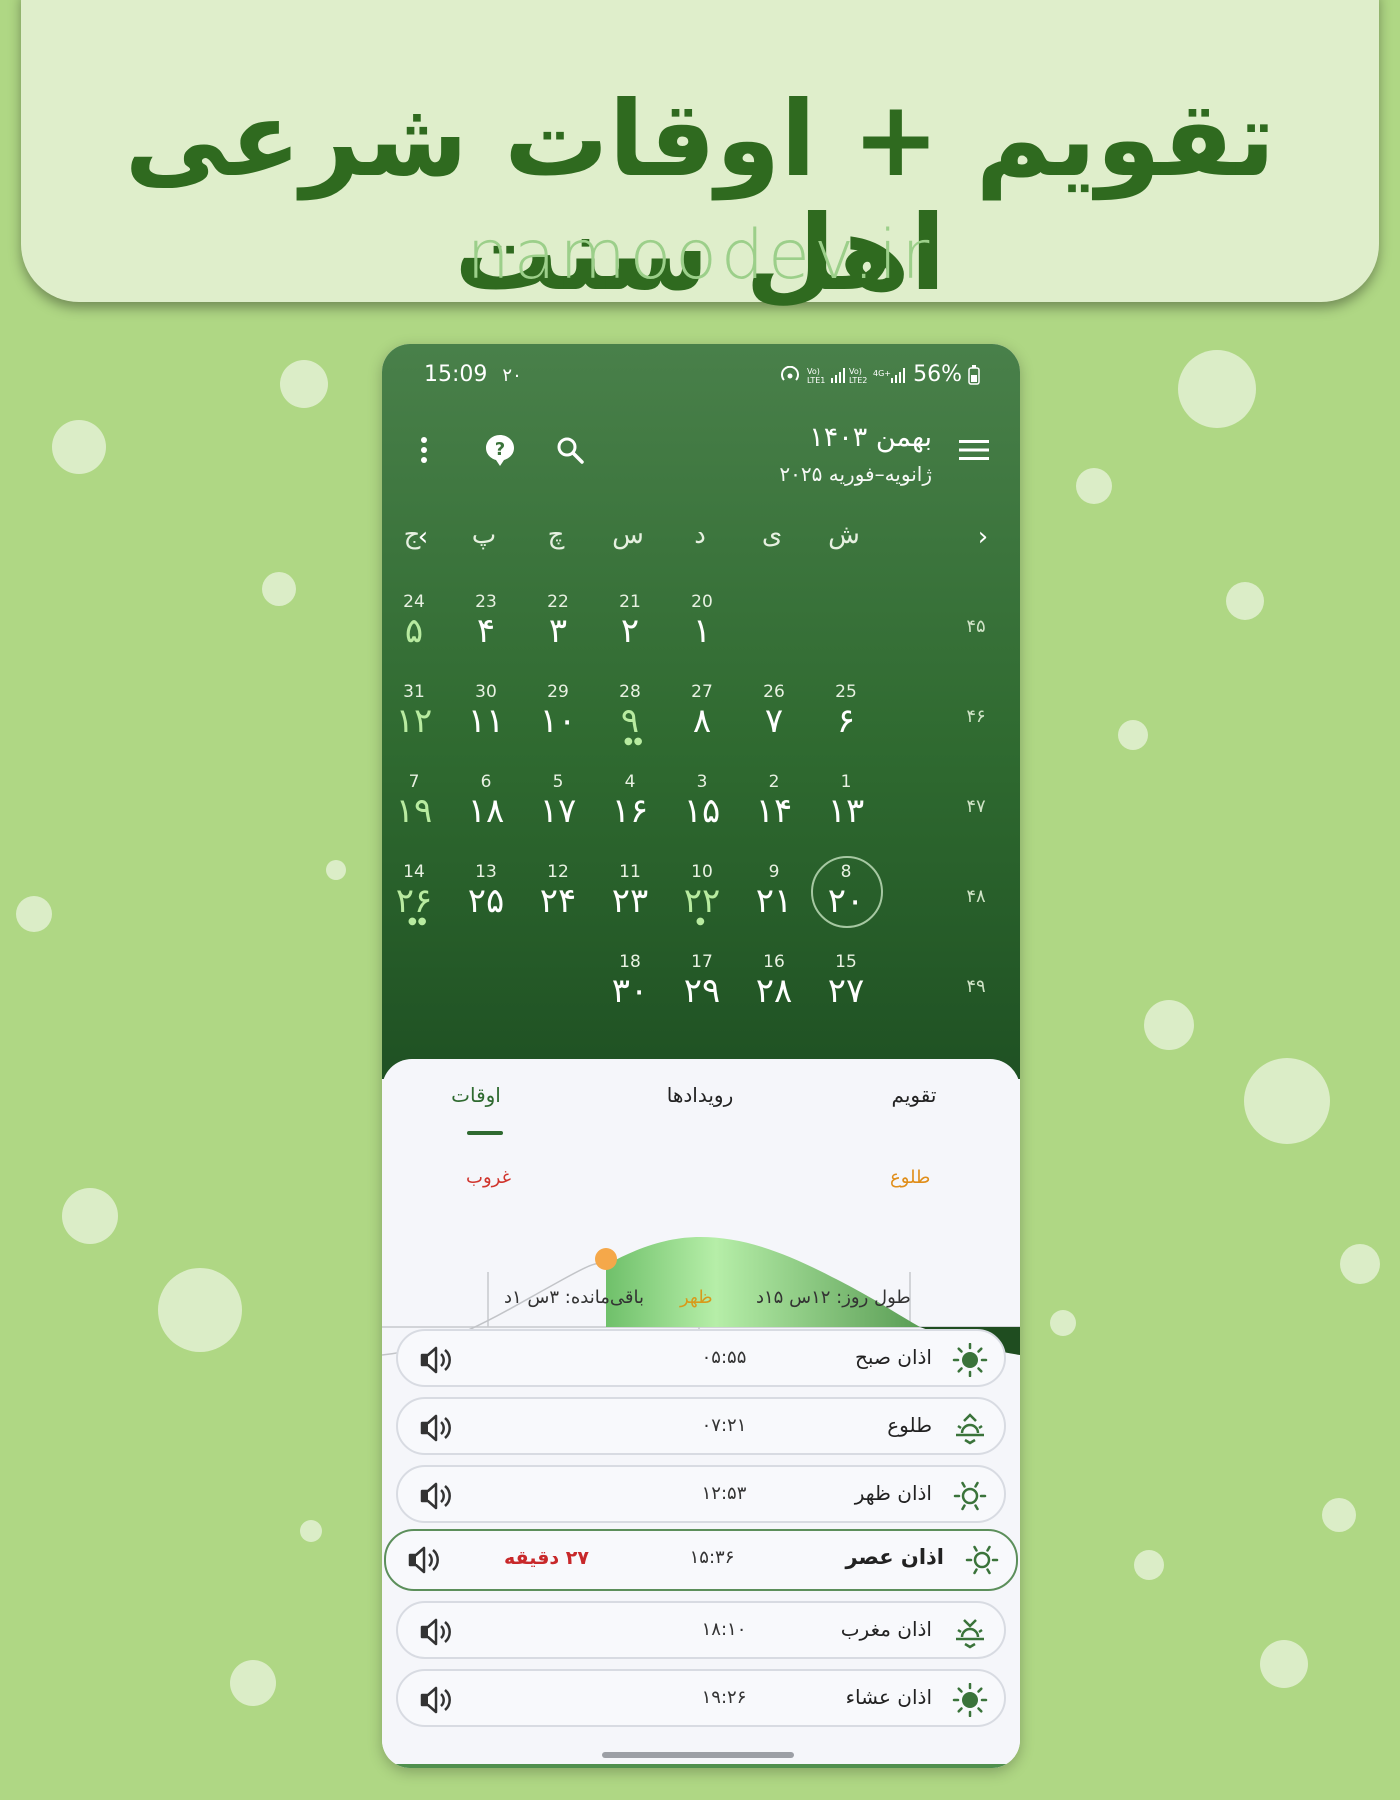 The height and width of the screenshot is (1800, 1400). Describe the element at coordinates (701, 1494) in the screenshot. I see `prayer-row: اذان ظهر ۱۲:۵۳` at that location.